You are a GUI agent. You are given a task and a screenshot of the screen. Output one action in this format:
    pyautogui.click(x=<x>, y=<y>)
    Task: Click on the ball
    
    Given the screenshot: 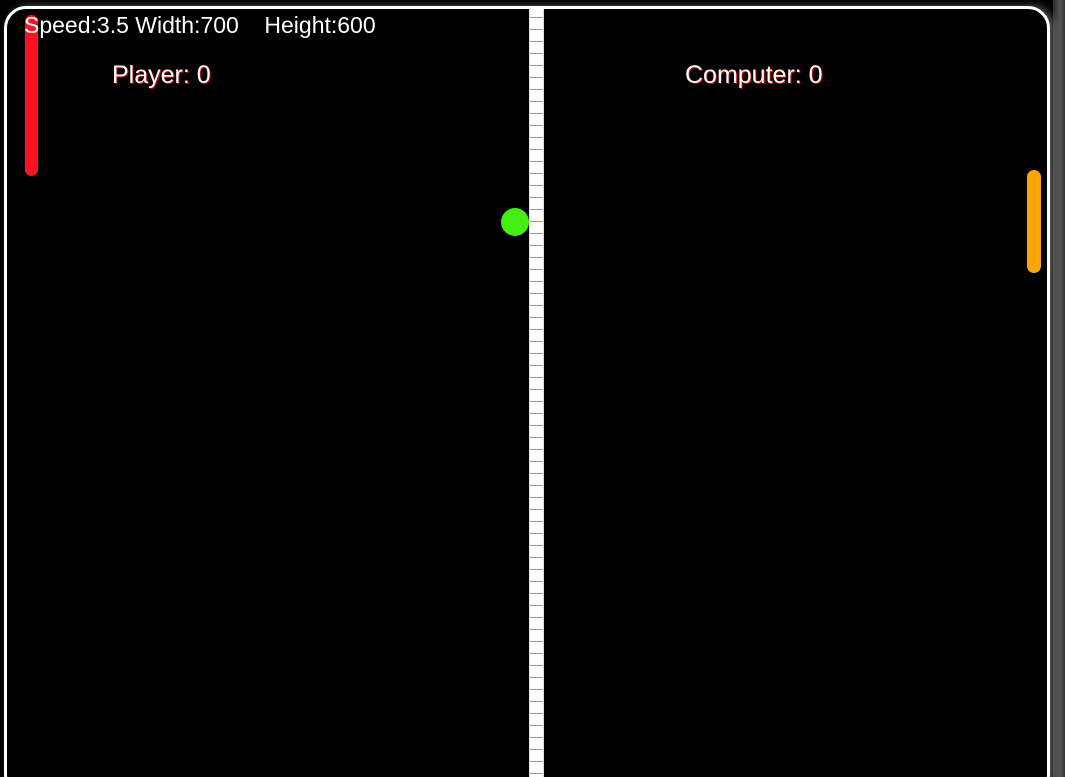 What is the action you would take?
    pyautogui.click(x=515, y=222)
    